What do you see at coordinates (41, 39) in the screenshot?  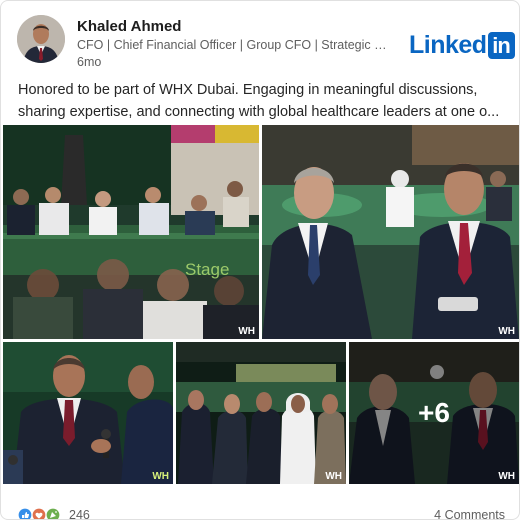 I see `author-avatar` at bounding box center [41, 39].